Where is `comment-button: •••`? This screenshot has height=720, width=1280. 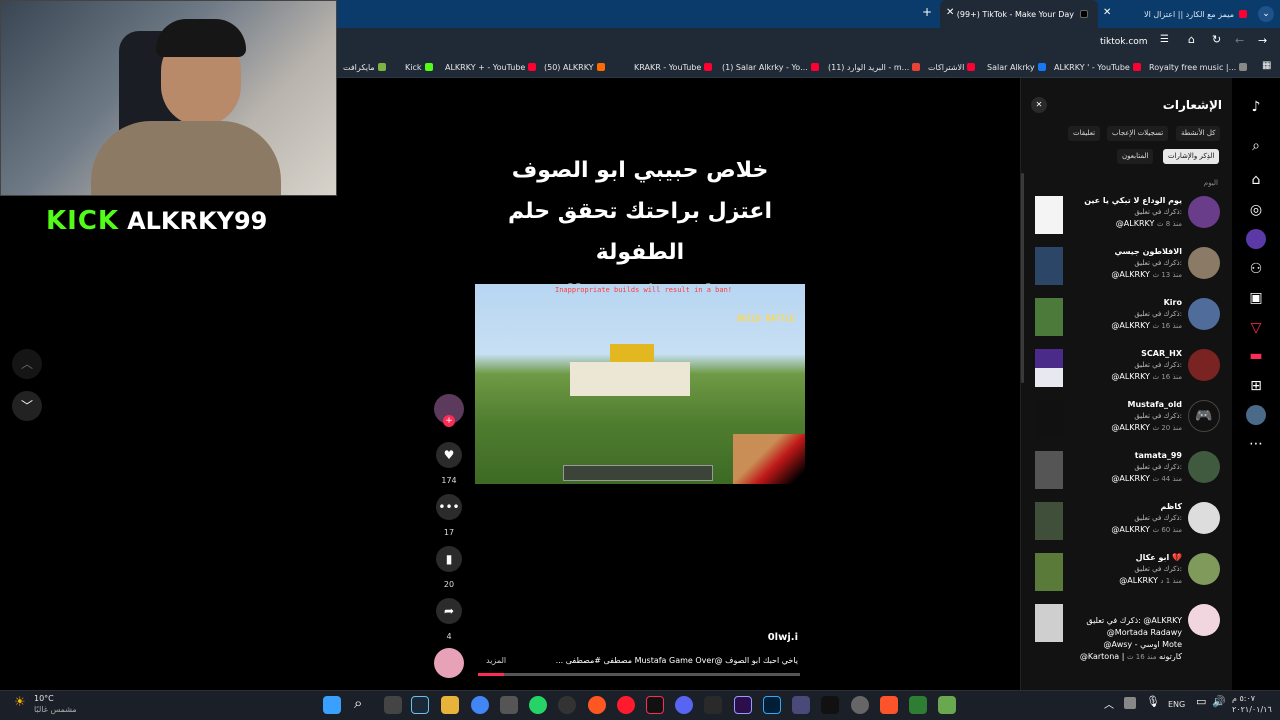 comment-button: ••• is located at coordinates (449, 507).